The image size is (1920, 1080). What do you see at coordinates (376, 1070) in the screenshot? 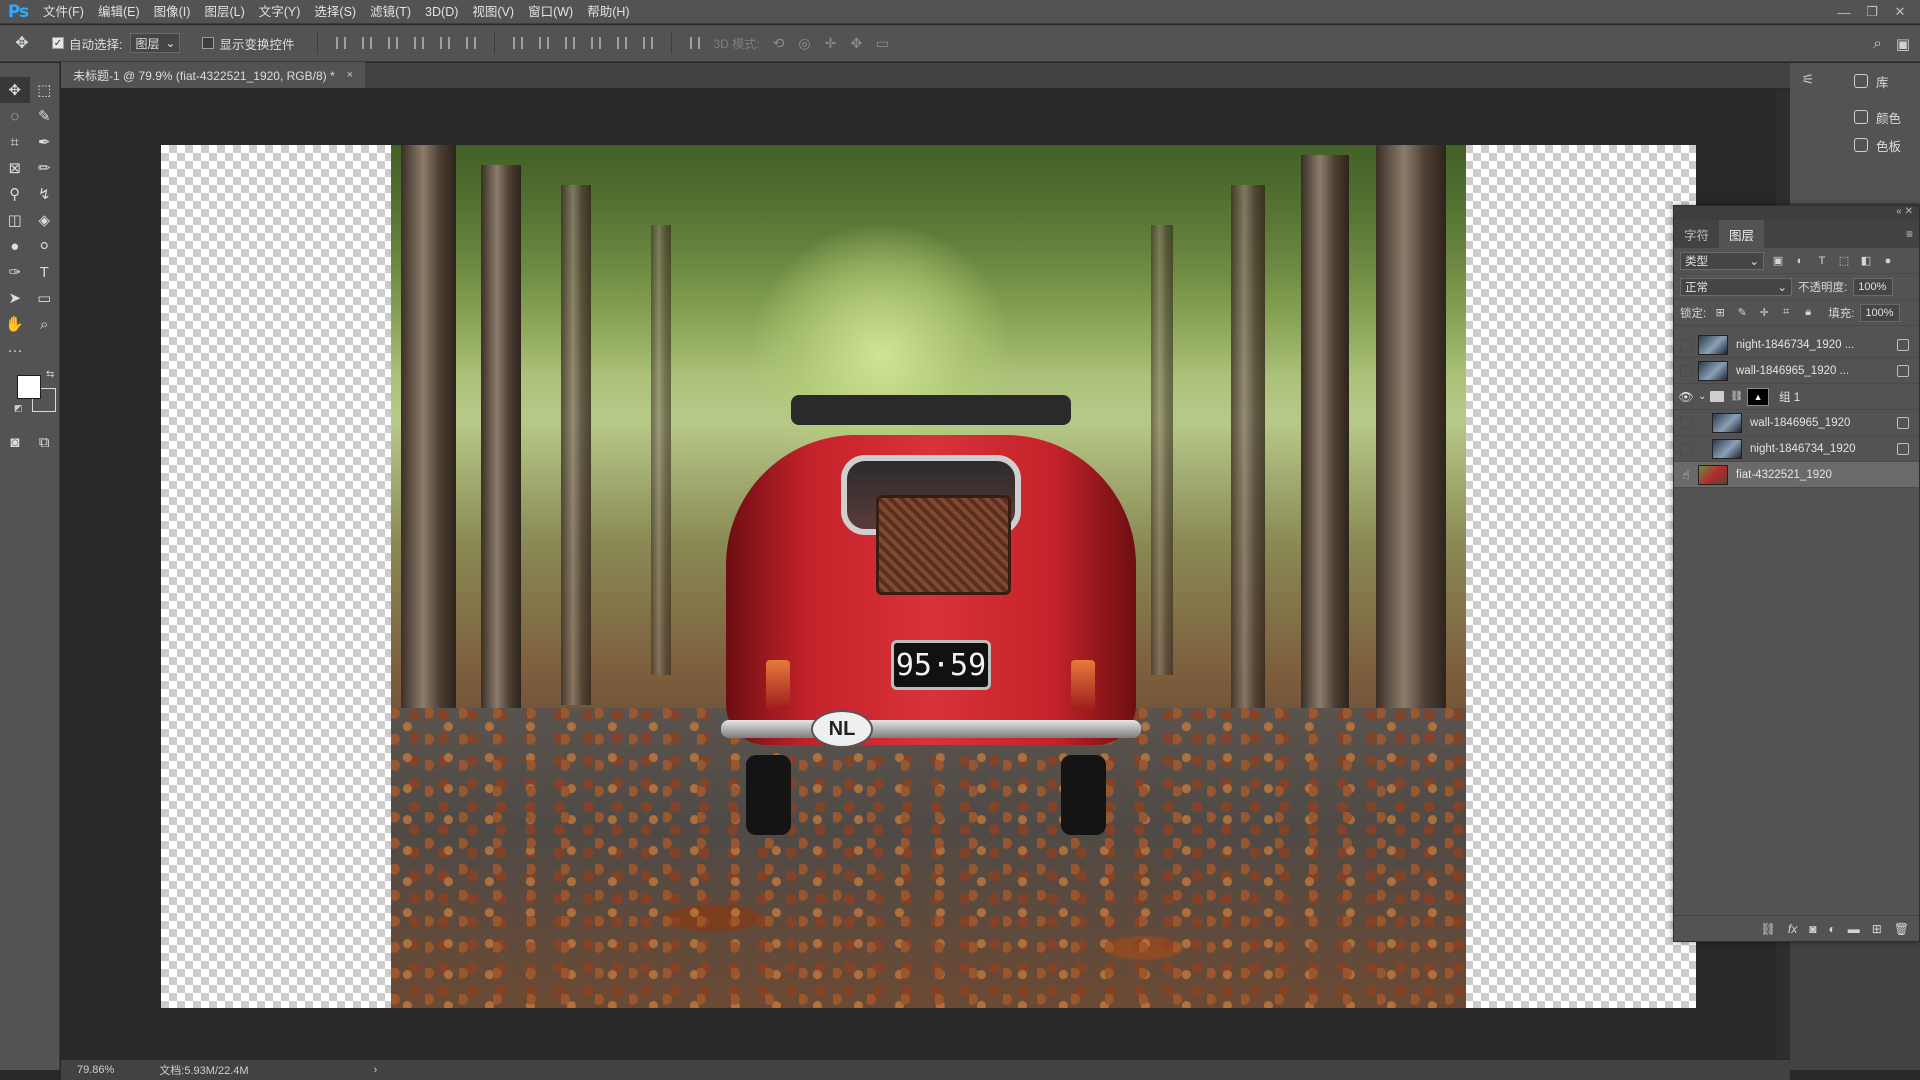
I see `chevron-right-icon: ›` at bounding box center [376, 1070].